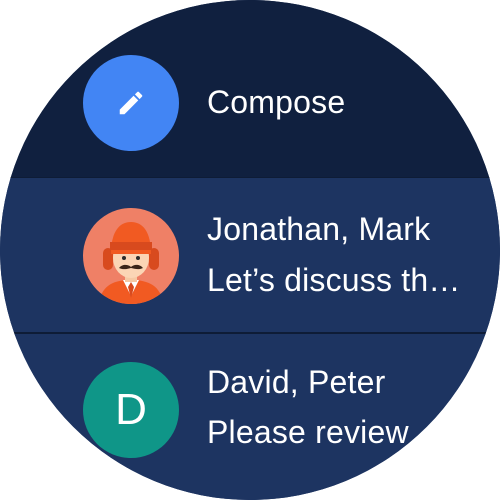  Describe the element at coordinates (296, 382) in the screenshot. I see `message-sender: David, Peter` at that location.